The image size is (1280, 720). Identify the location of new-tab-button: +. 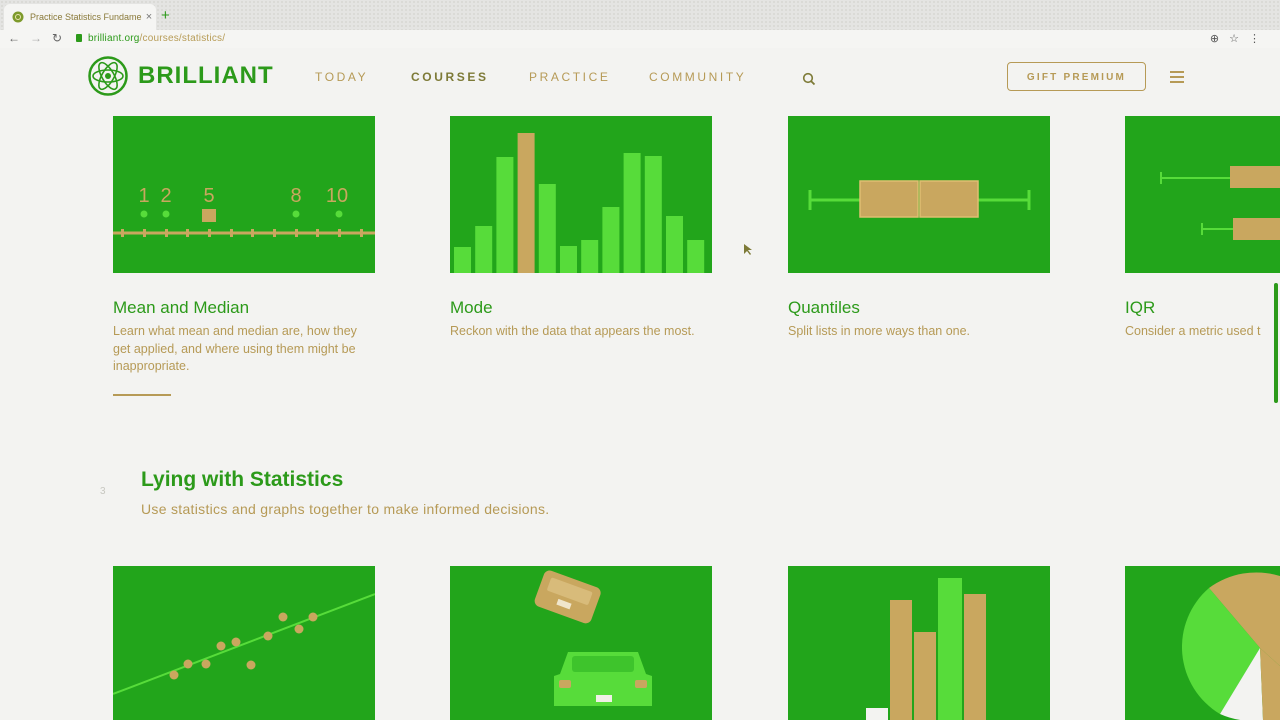
(165, 15).